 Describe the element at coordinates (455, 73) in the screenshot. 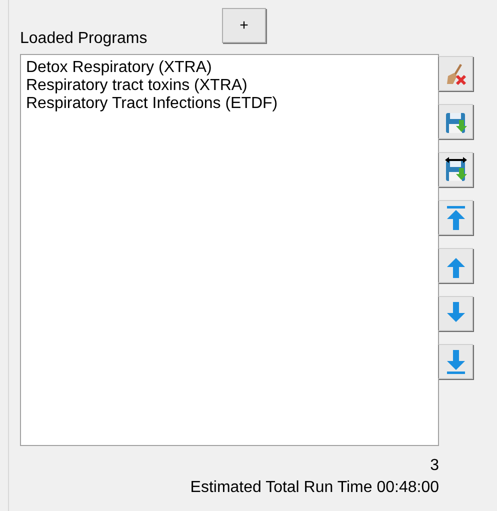

I see `broom-delete-icon-button` at that location.